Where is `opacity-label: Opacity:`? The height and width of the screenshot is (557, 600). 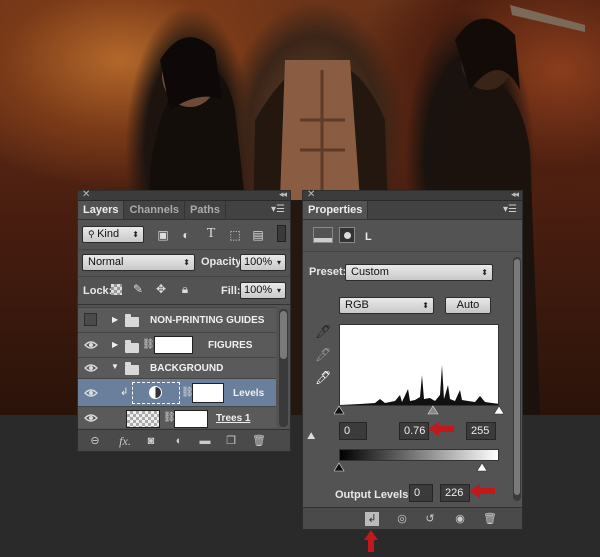
opacity-label: Opacity: is located at coordinates (223, 262).